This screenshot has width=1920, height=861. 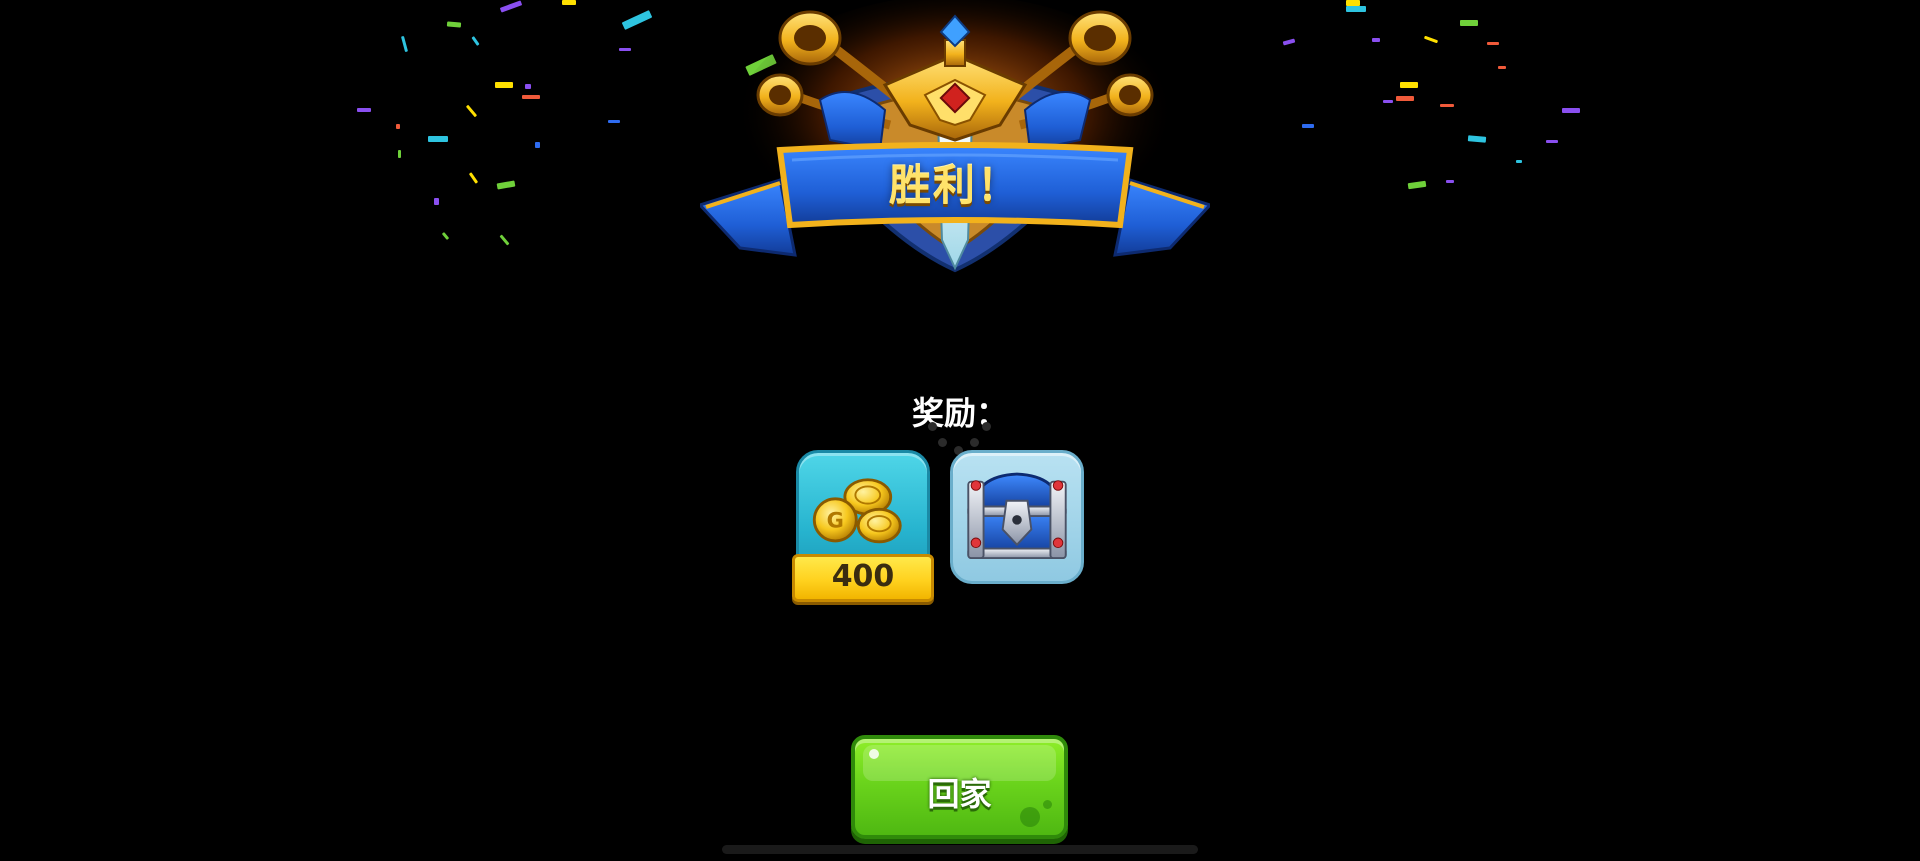 What do you see at coordinates (874, 754) in the screenshot?
I see `button-highlight` at bounding box center [874, 754].